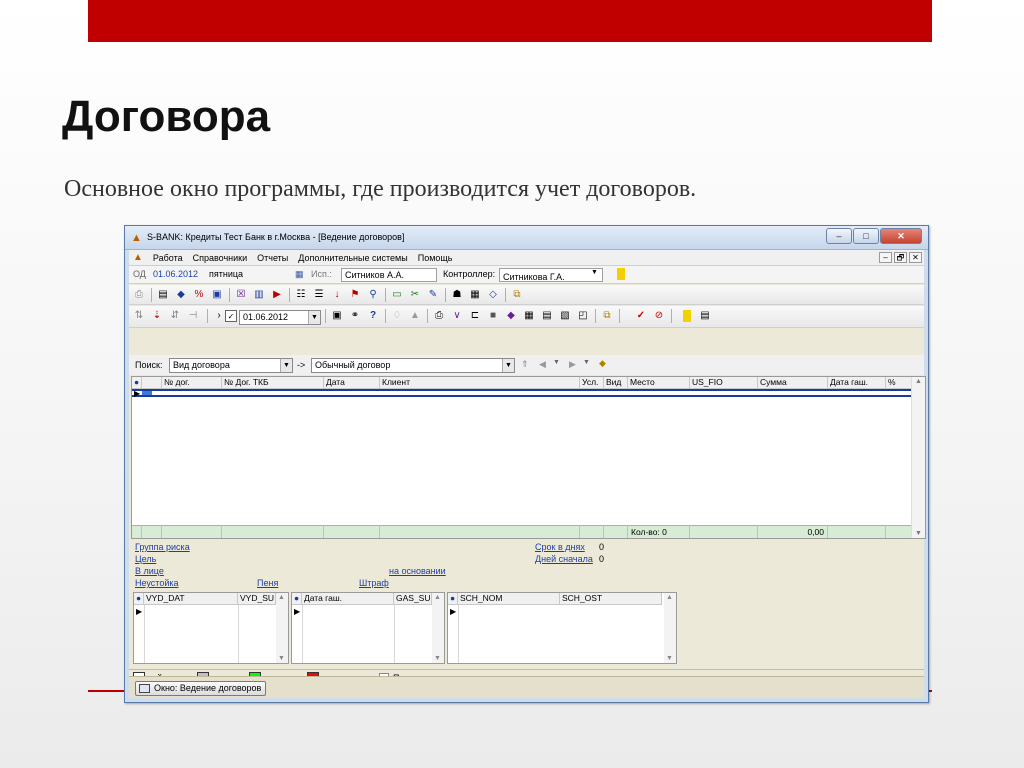 This screenshot has width=1024, height=768. Describe the element at coordinates (475, 316) in the screenshot. I see `doc-tree-icon: ⊏` at that location.